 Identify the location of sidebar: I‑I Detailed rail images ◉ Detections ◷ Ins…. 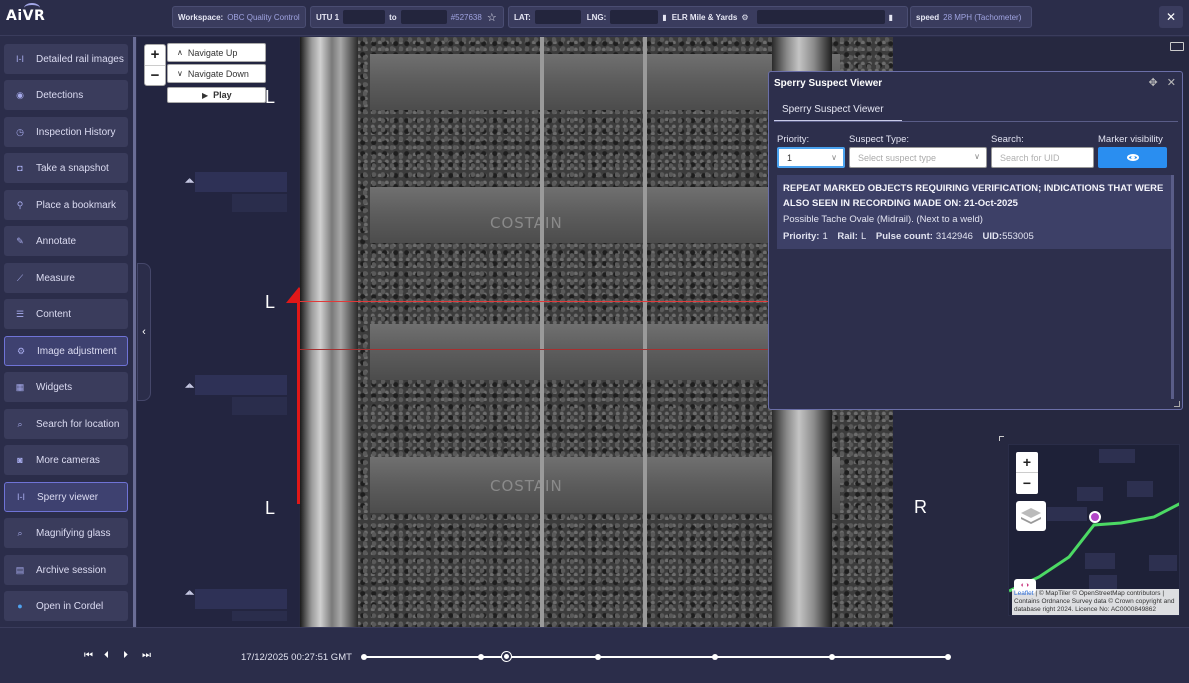
(68, 332).